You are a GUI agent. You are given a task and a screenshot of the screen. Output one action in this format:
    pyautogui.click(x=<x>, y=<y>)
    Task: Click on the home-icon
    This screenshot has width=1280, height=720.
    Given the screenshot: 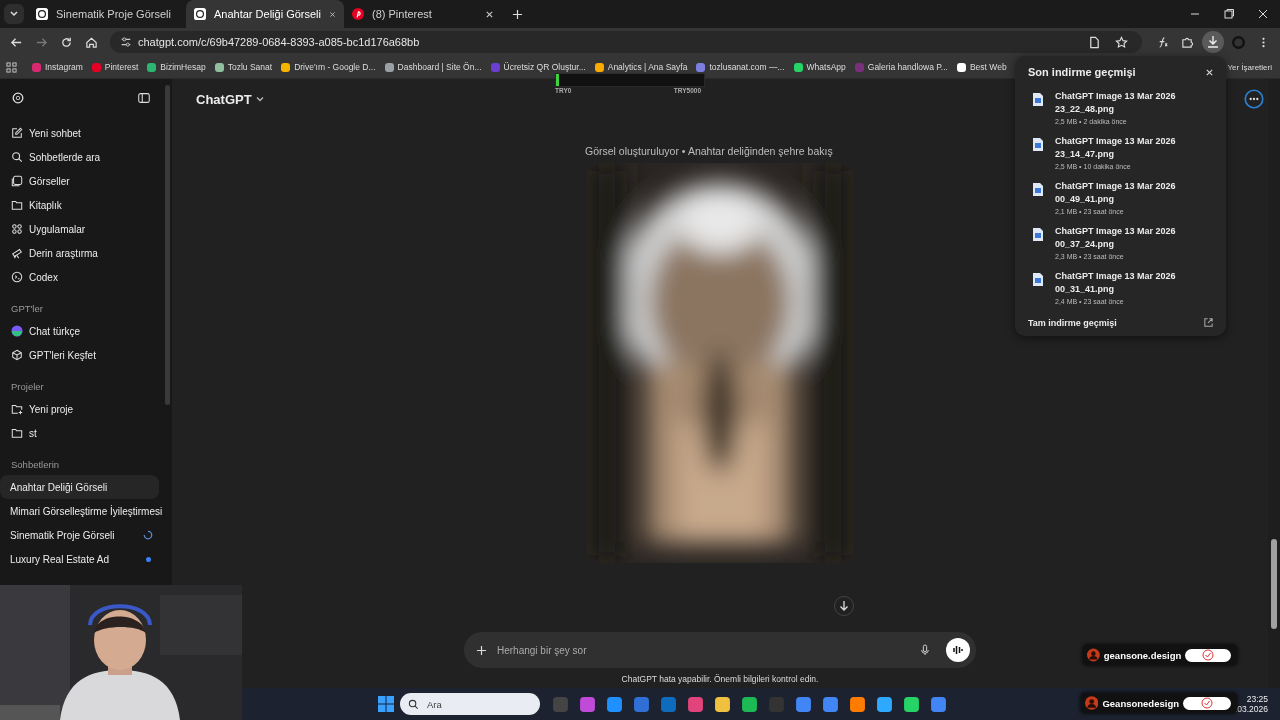 What is the action you would take?
    pyautogui.click(x=91, y=42)
    